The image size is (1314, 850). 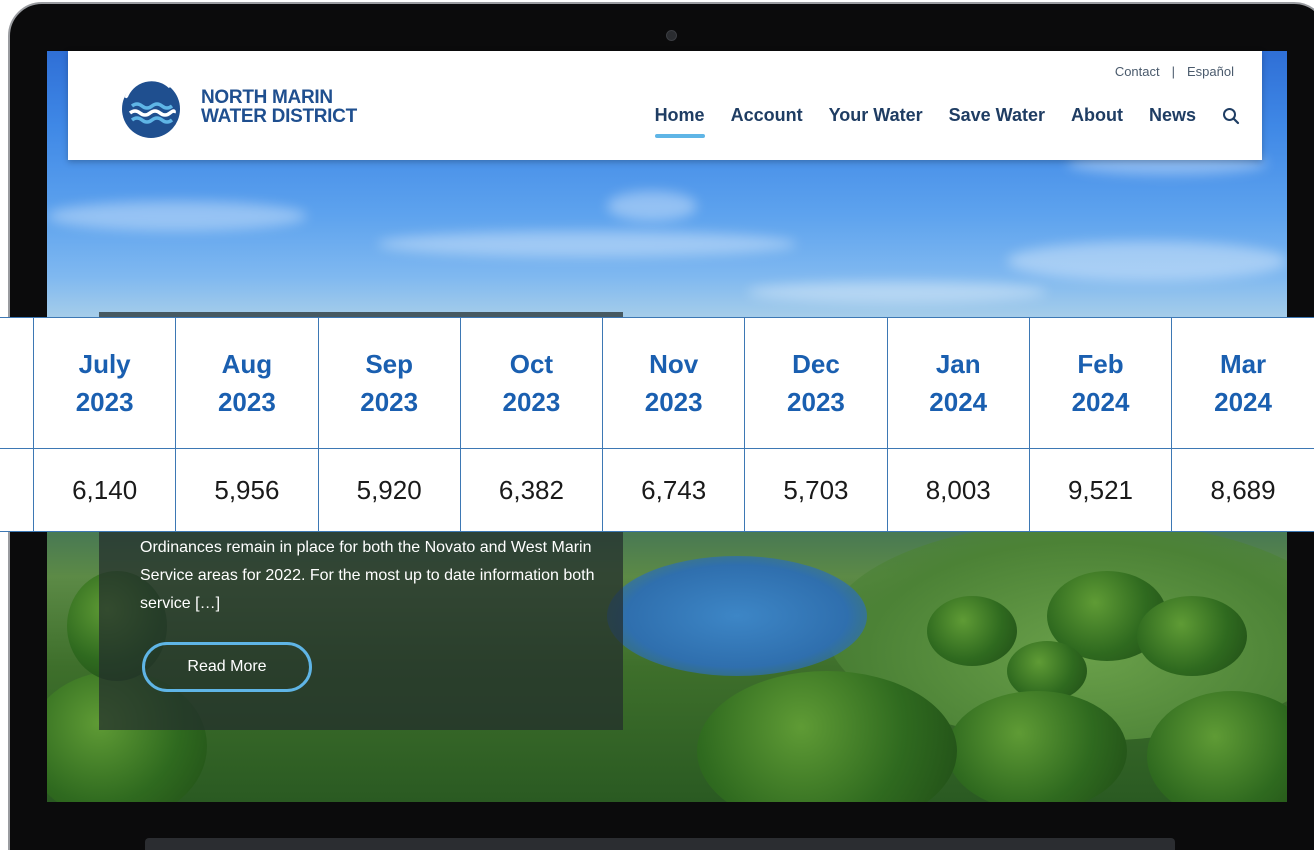 What do you see at coordinates (267, 97) in the screenshot?
I see `logo-line-1: NORTH MARIN` at bounding box center [267, 97].